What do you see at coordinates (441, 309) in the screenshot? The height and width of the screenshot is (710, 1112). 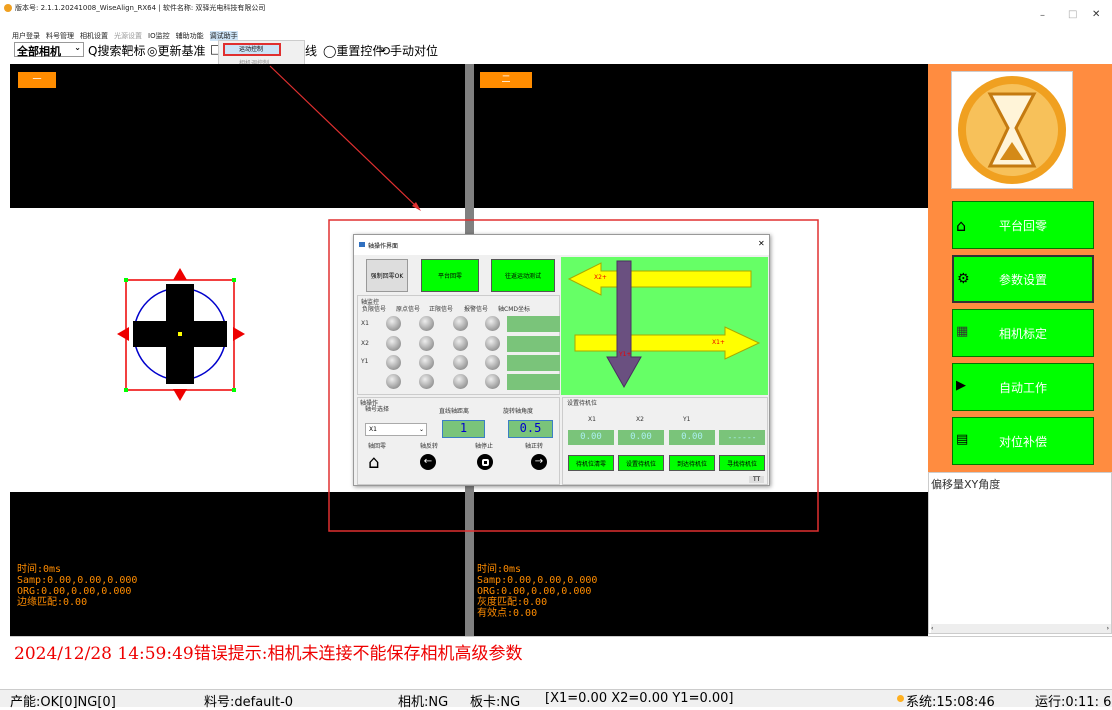 I see `col-pos-limit: 正限信号` at bounding box center [441, 309].